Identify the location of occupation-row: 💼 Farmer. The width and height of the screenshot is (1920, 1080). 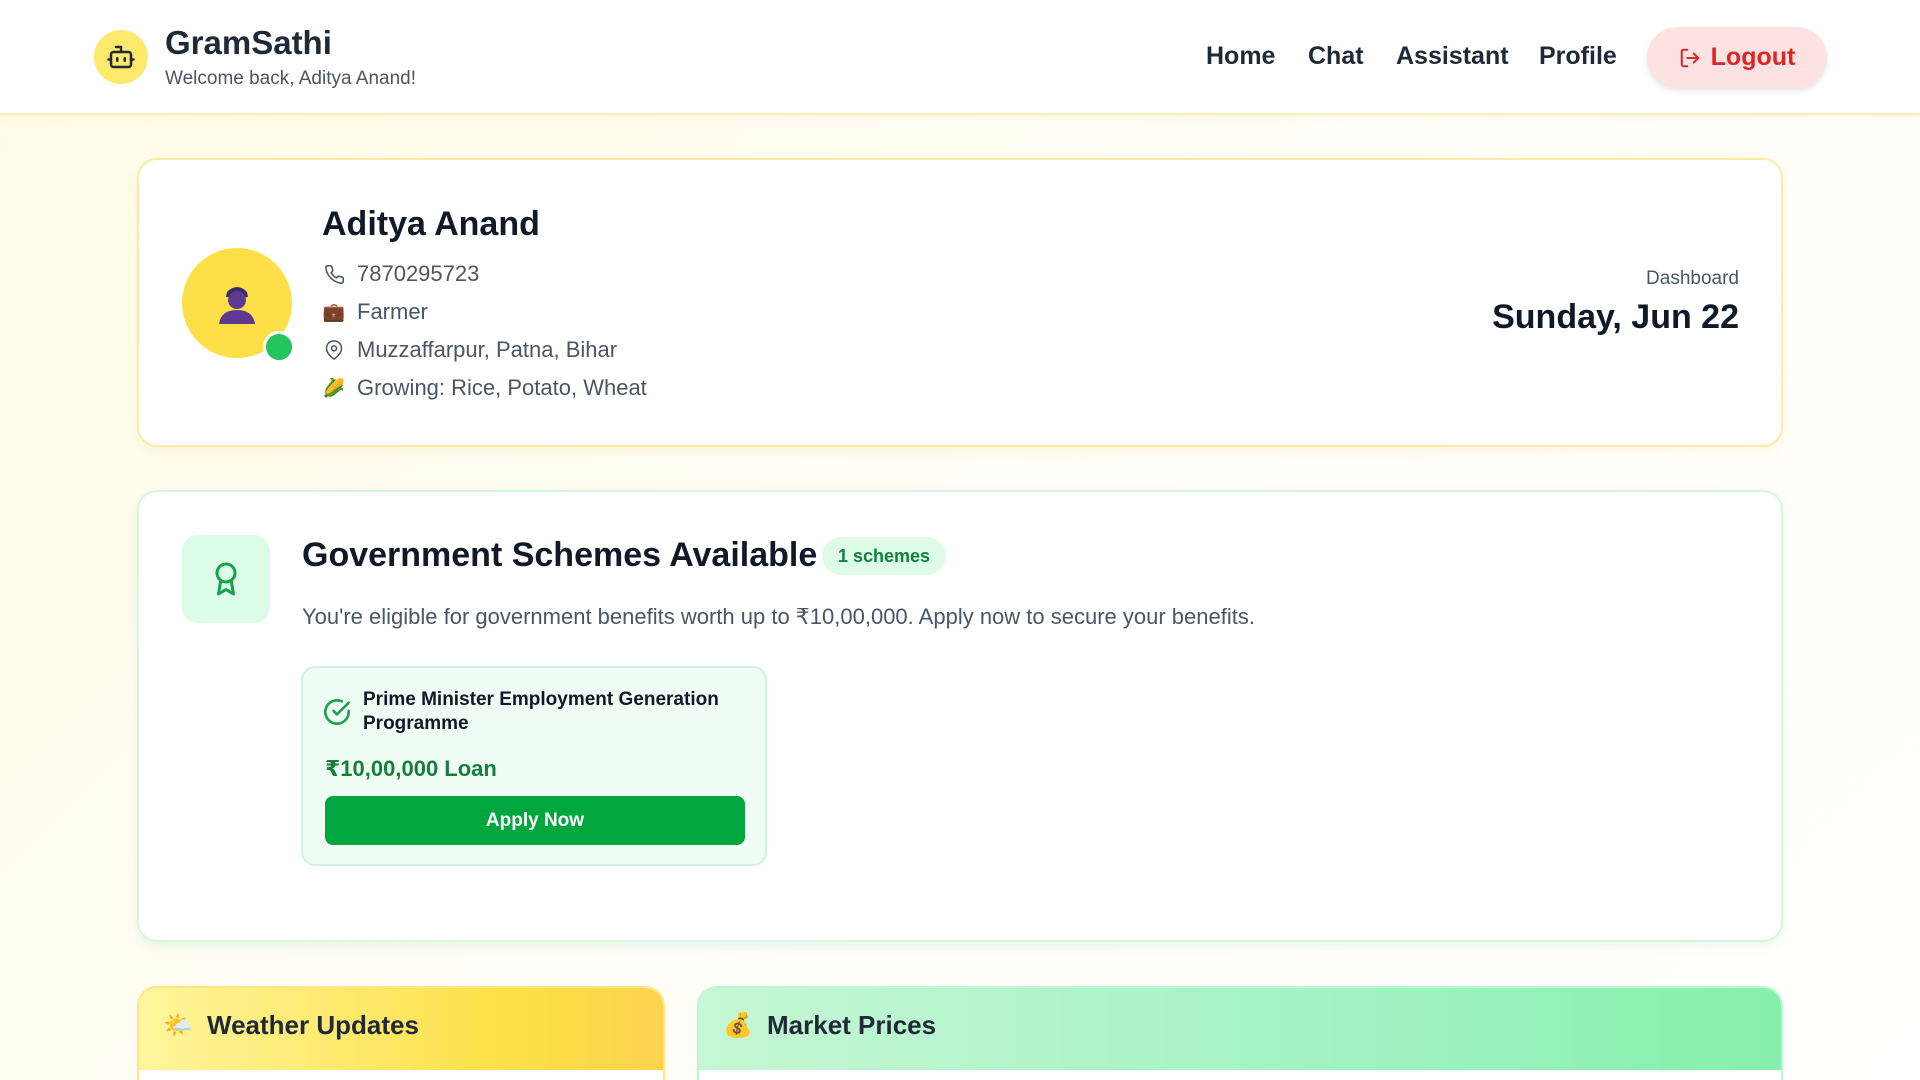
(375, 312).